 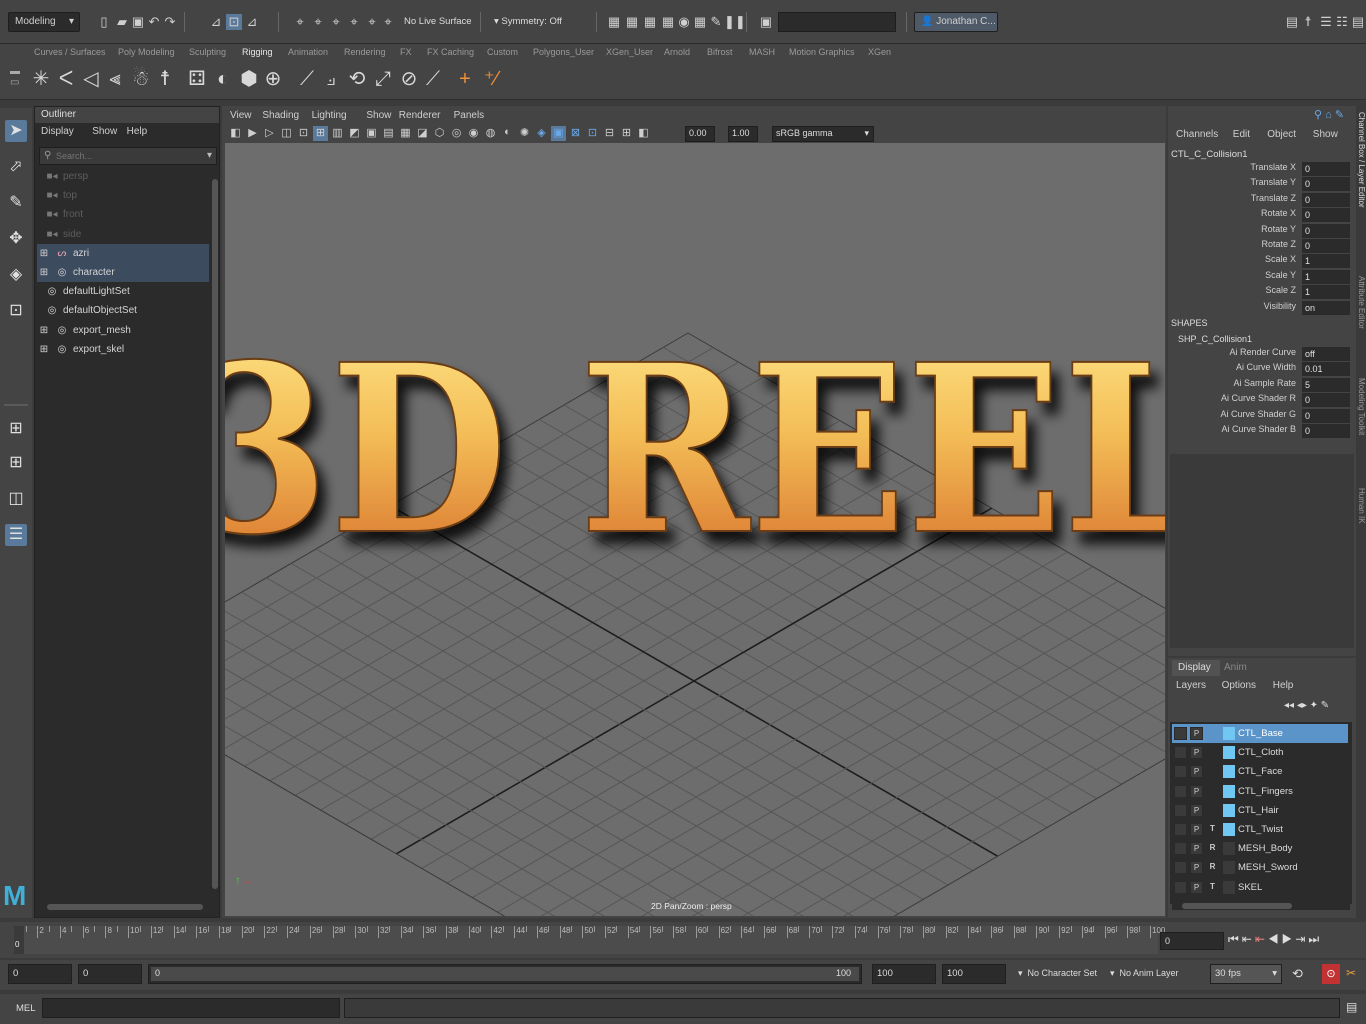 I want to click on scrollbar-thumb, so click(x=125, y=907).